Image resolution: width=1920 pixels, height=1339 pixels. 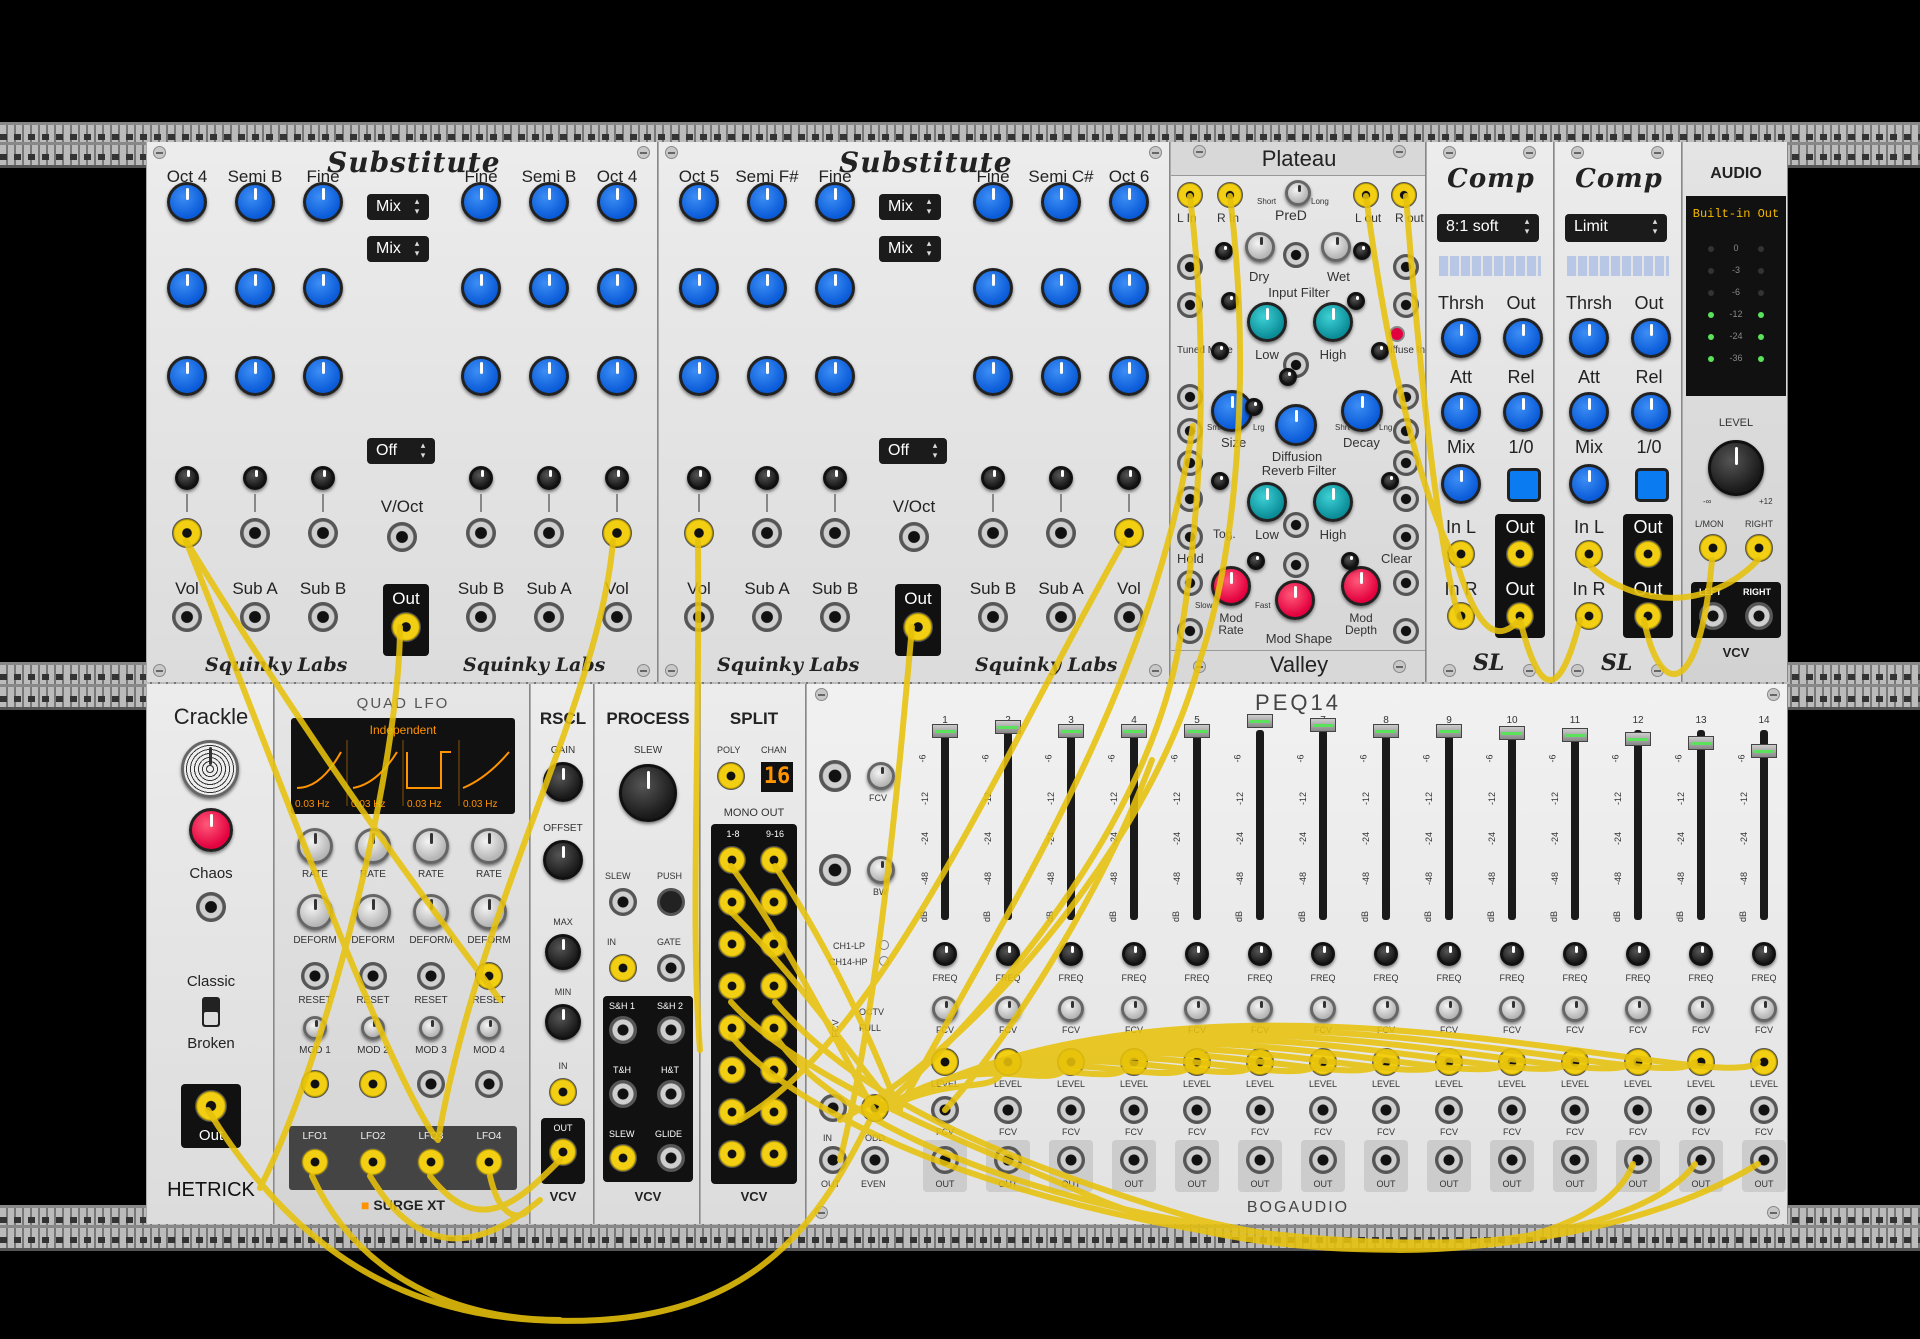 I want to click on peq-ch4-fcv-jack, so click(x=1134, y=1110).